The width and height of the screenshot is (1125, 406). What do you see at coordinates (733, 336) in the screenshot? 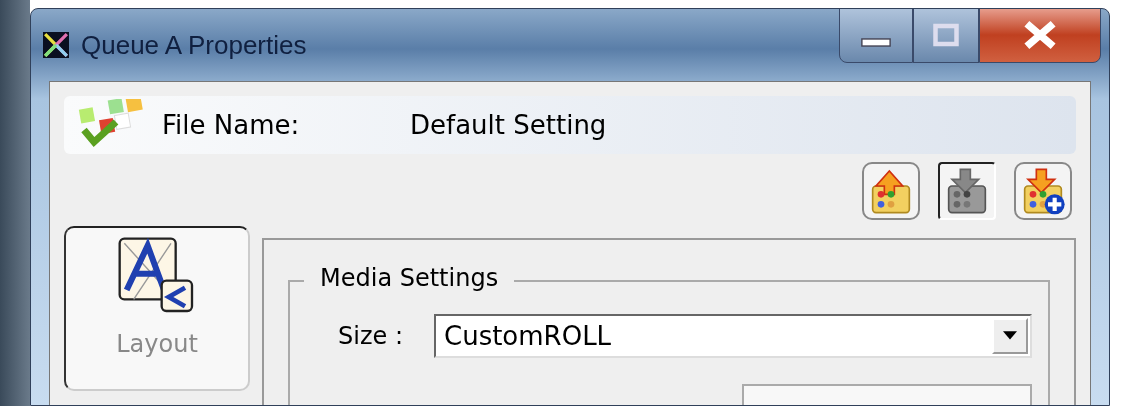
I see `size-dropdown: CustomROLL` at bounding box center [733, 336].